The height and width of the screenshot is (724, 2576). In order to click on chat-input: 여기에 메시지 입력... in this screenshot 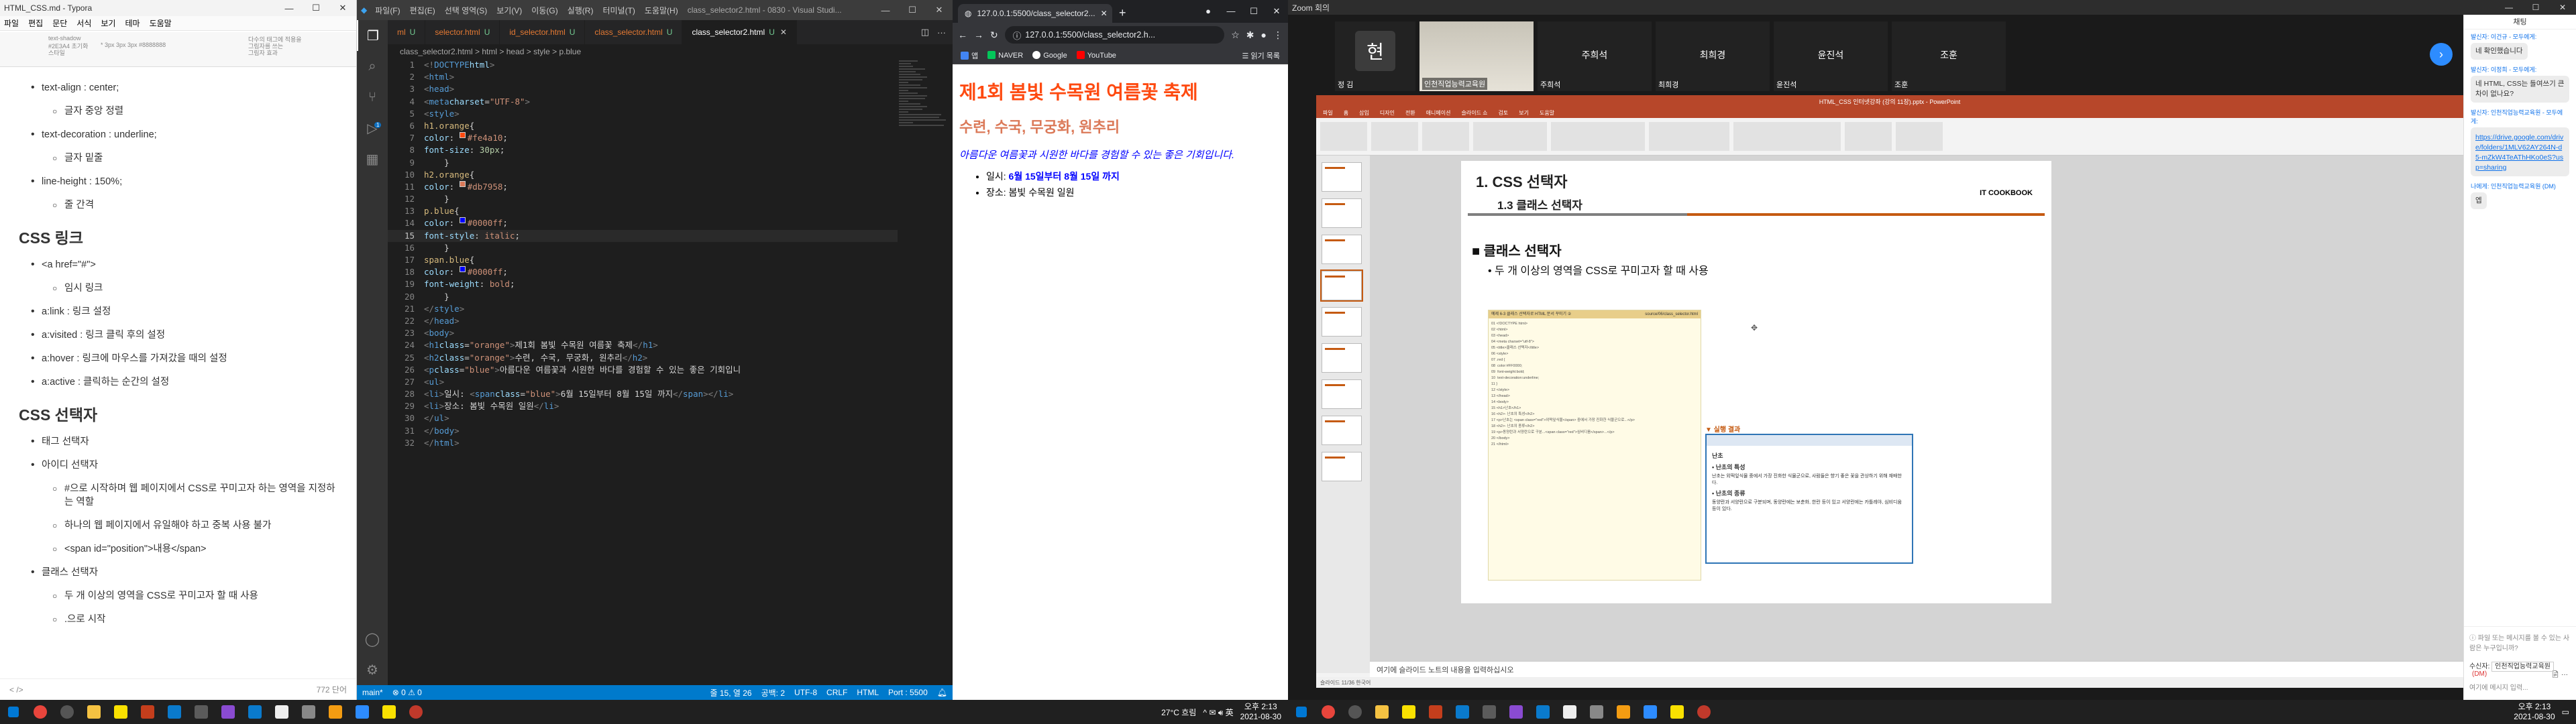, I will do `click(2520, 687)`.